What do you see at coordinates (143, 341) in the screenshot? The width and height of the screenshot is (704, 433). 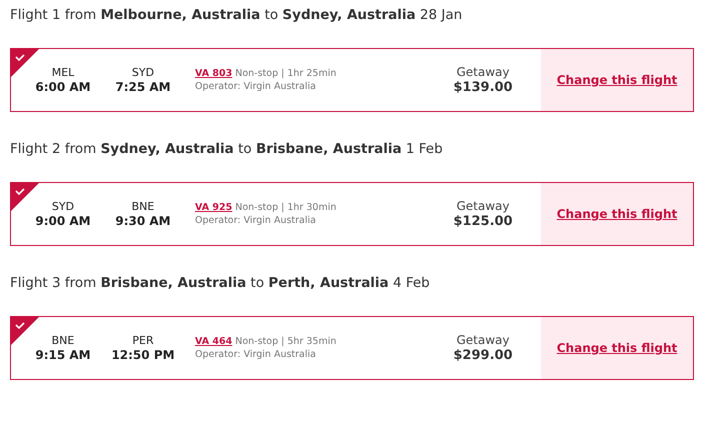 I see `airport-code: PER` at bounding box center [143, 341].